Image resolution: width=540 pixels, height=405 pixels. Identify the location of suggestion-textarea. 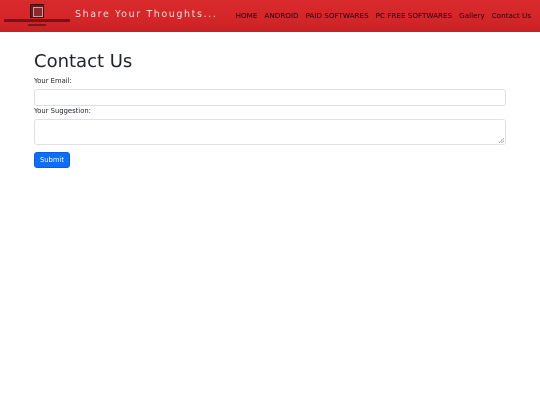
(270, 132).